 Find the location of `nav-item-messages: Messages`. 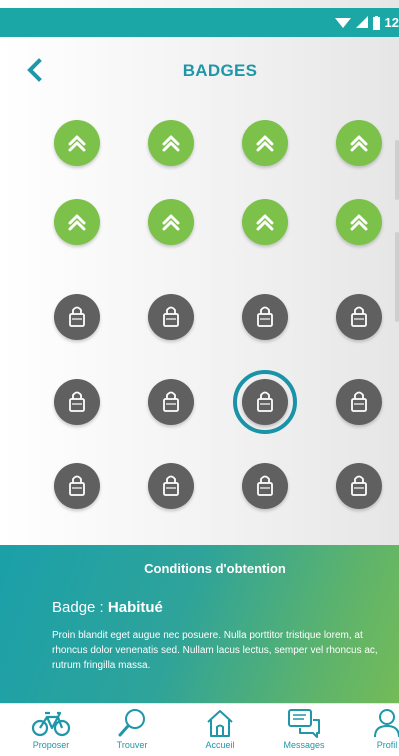

nav-item-messages: Messages is located at coordinates (304, 731).